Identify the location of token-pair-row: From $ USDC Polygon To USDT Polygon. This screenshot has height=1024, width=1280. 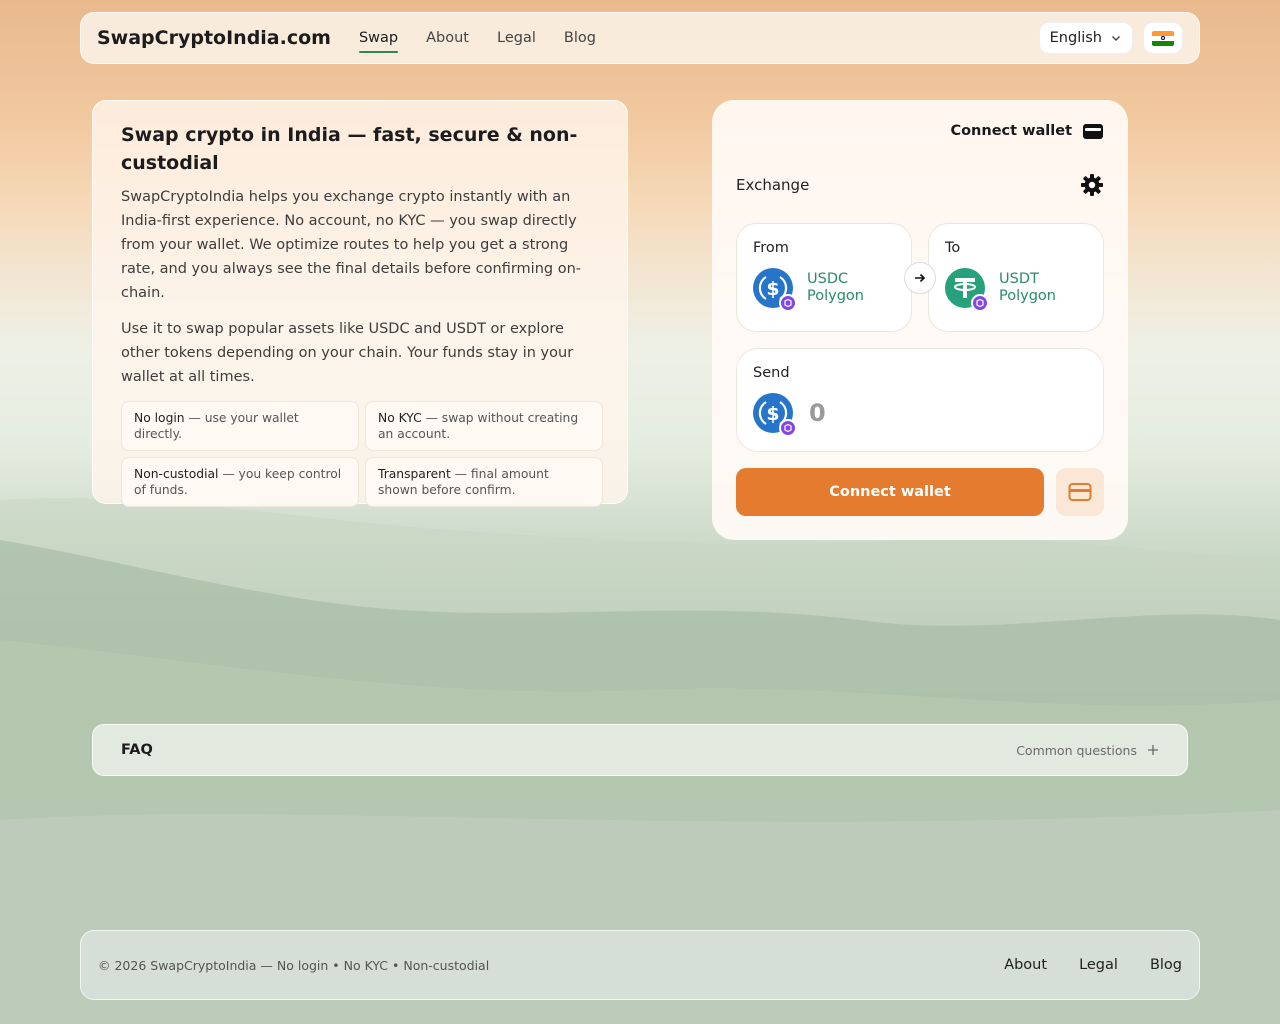
(920, 277).